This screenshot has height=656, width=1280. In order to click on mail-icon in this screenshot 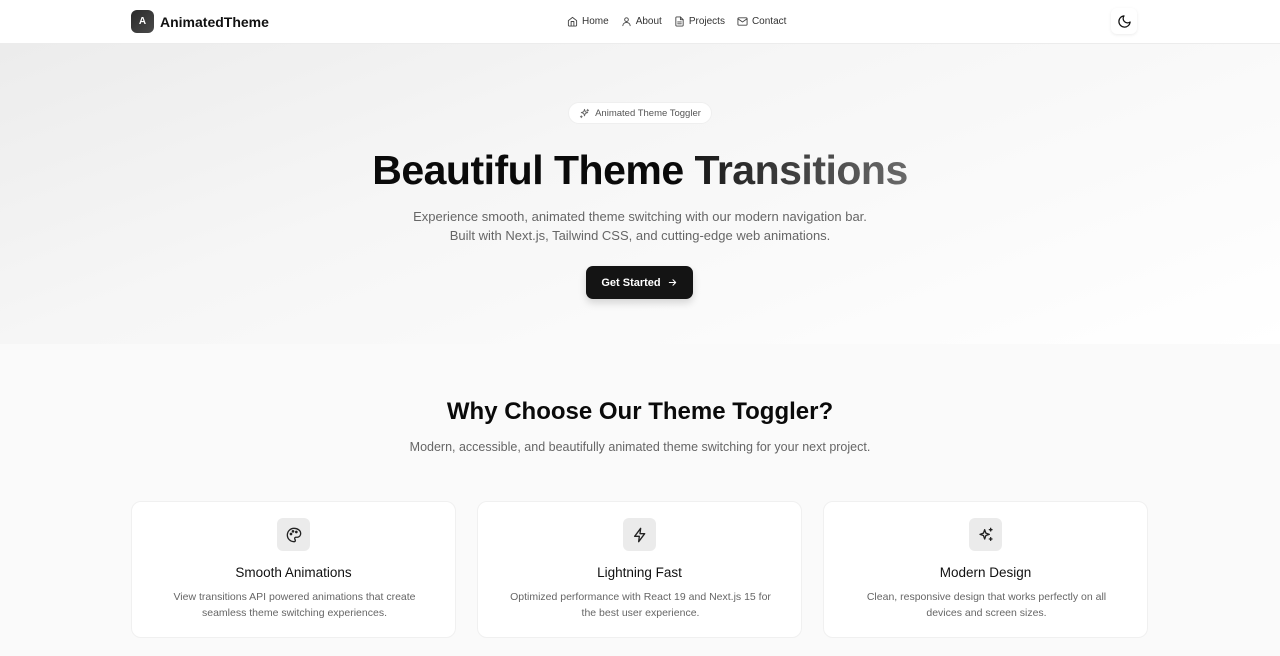, I will do `click(742, 21)`.